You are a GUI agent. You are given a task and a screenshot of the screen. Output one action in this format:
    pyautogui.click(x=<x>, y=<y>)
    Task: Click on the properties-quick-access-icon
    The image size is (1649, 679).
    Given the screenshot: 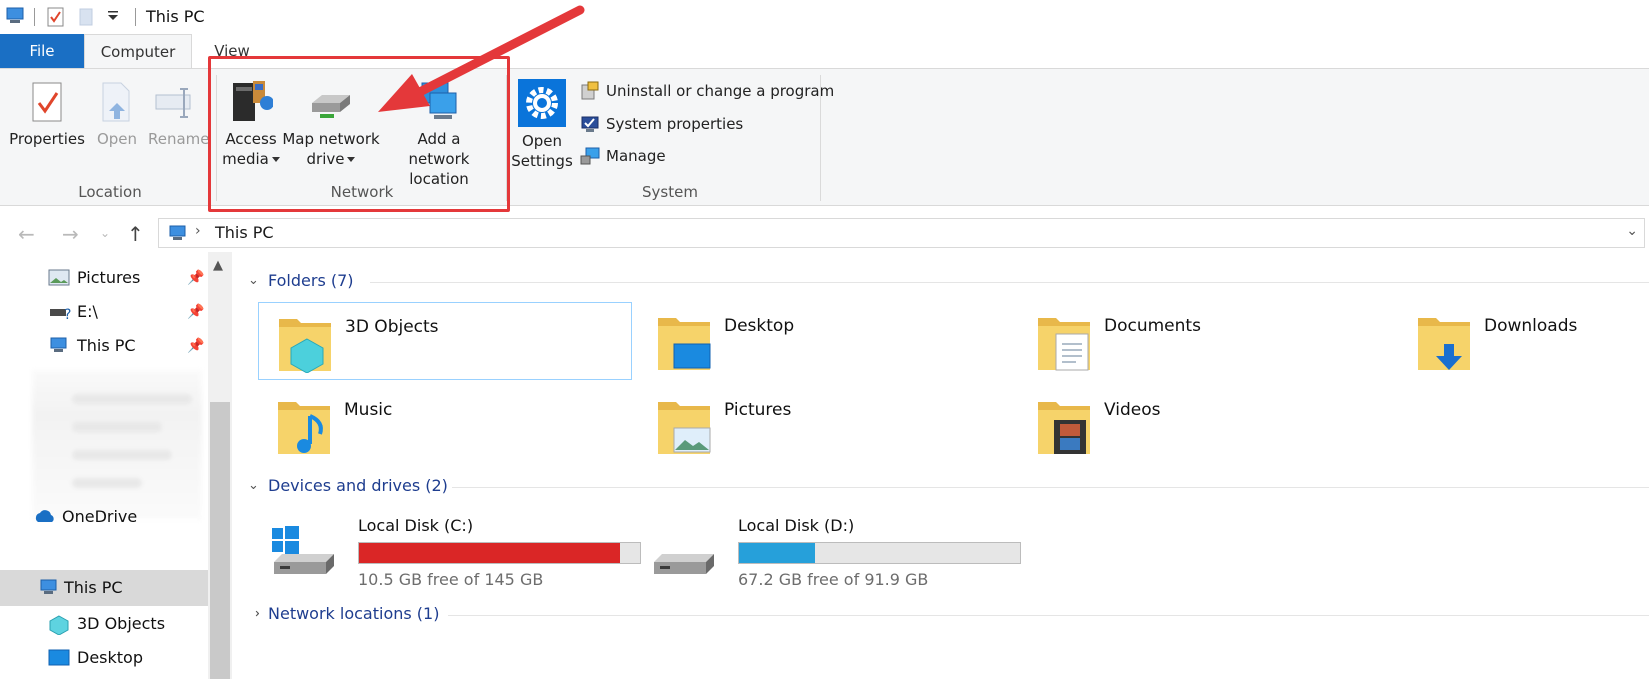 What is the action you would take?
    pyautogui.click(x=56, y=19)
    